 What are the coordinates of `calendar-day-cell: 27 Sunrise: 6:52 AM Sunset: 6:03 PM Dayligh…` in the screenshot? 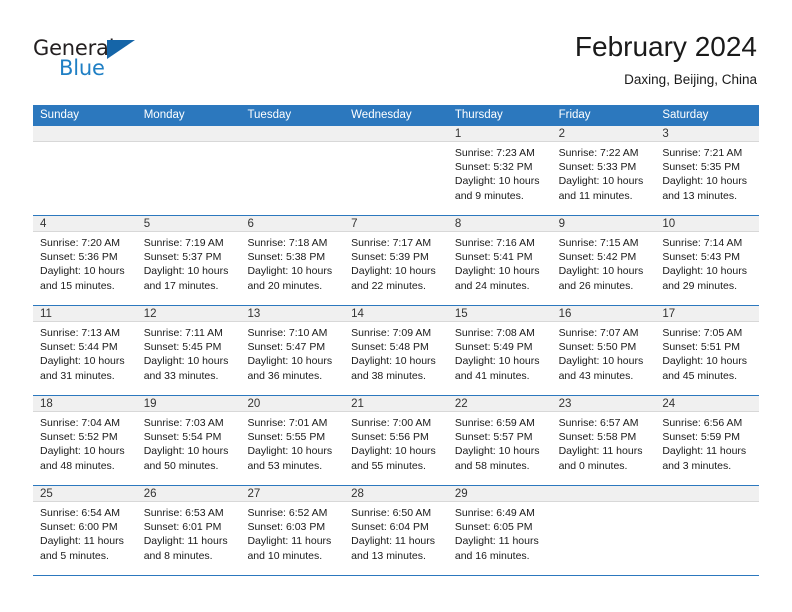 It's located at (292, 530).